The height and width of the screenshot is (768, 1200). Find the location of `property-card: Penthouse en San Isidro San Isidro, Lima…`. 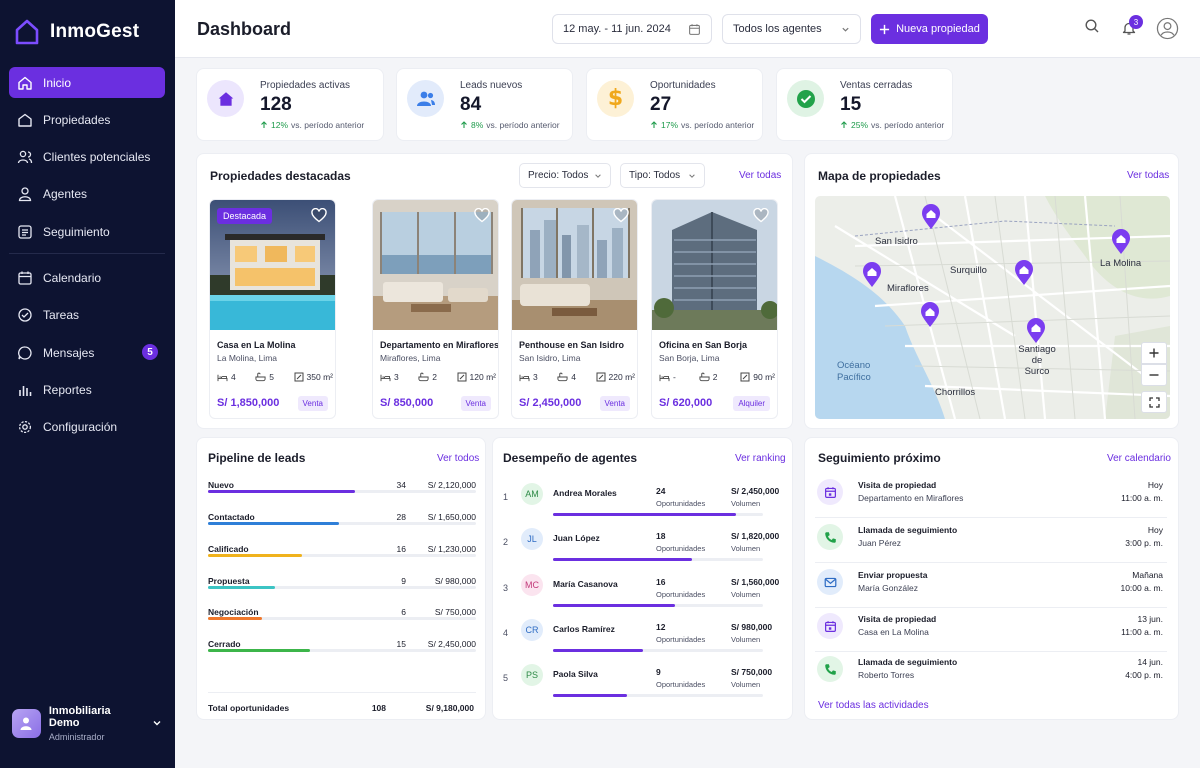

property-card: Penthouse en San Isidro San Isidro, Lima… is located at coordinates (574, 309).